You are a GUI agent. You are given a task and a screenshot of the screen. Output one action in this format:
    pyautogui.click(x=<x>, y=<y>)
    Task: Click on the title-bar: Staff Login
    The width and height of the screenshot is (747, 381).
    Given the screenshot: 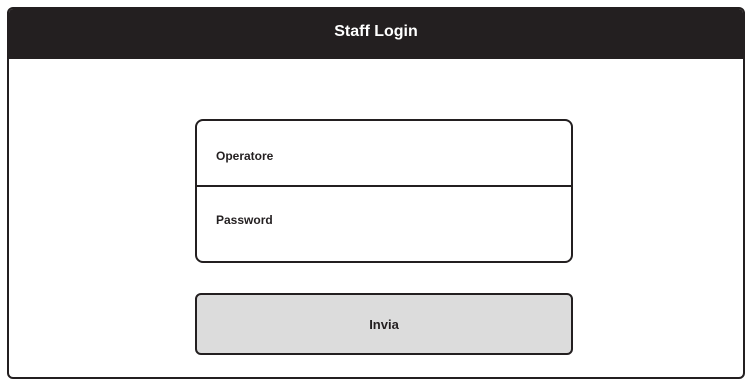 What is the action you would take?
    pyautogui.click(x=376, y=34)
    